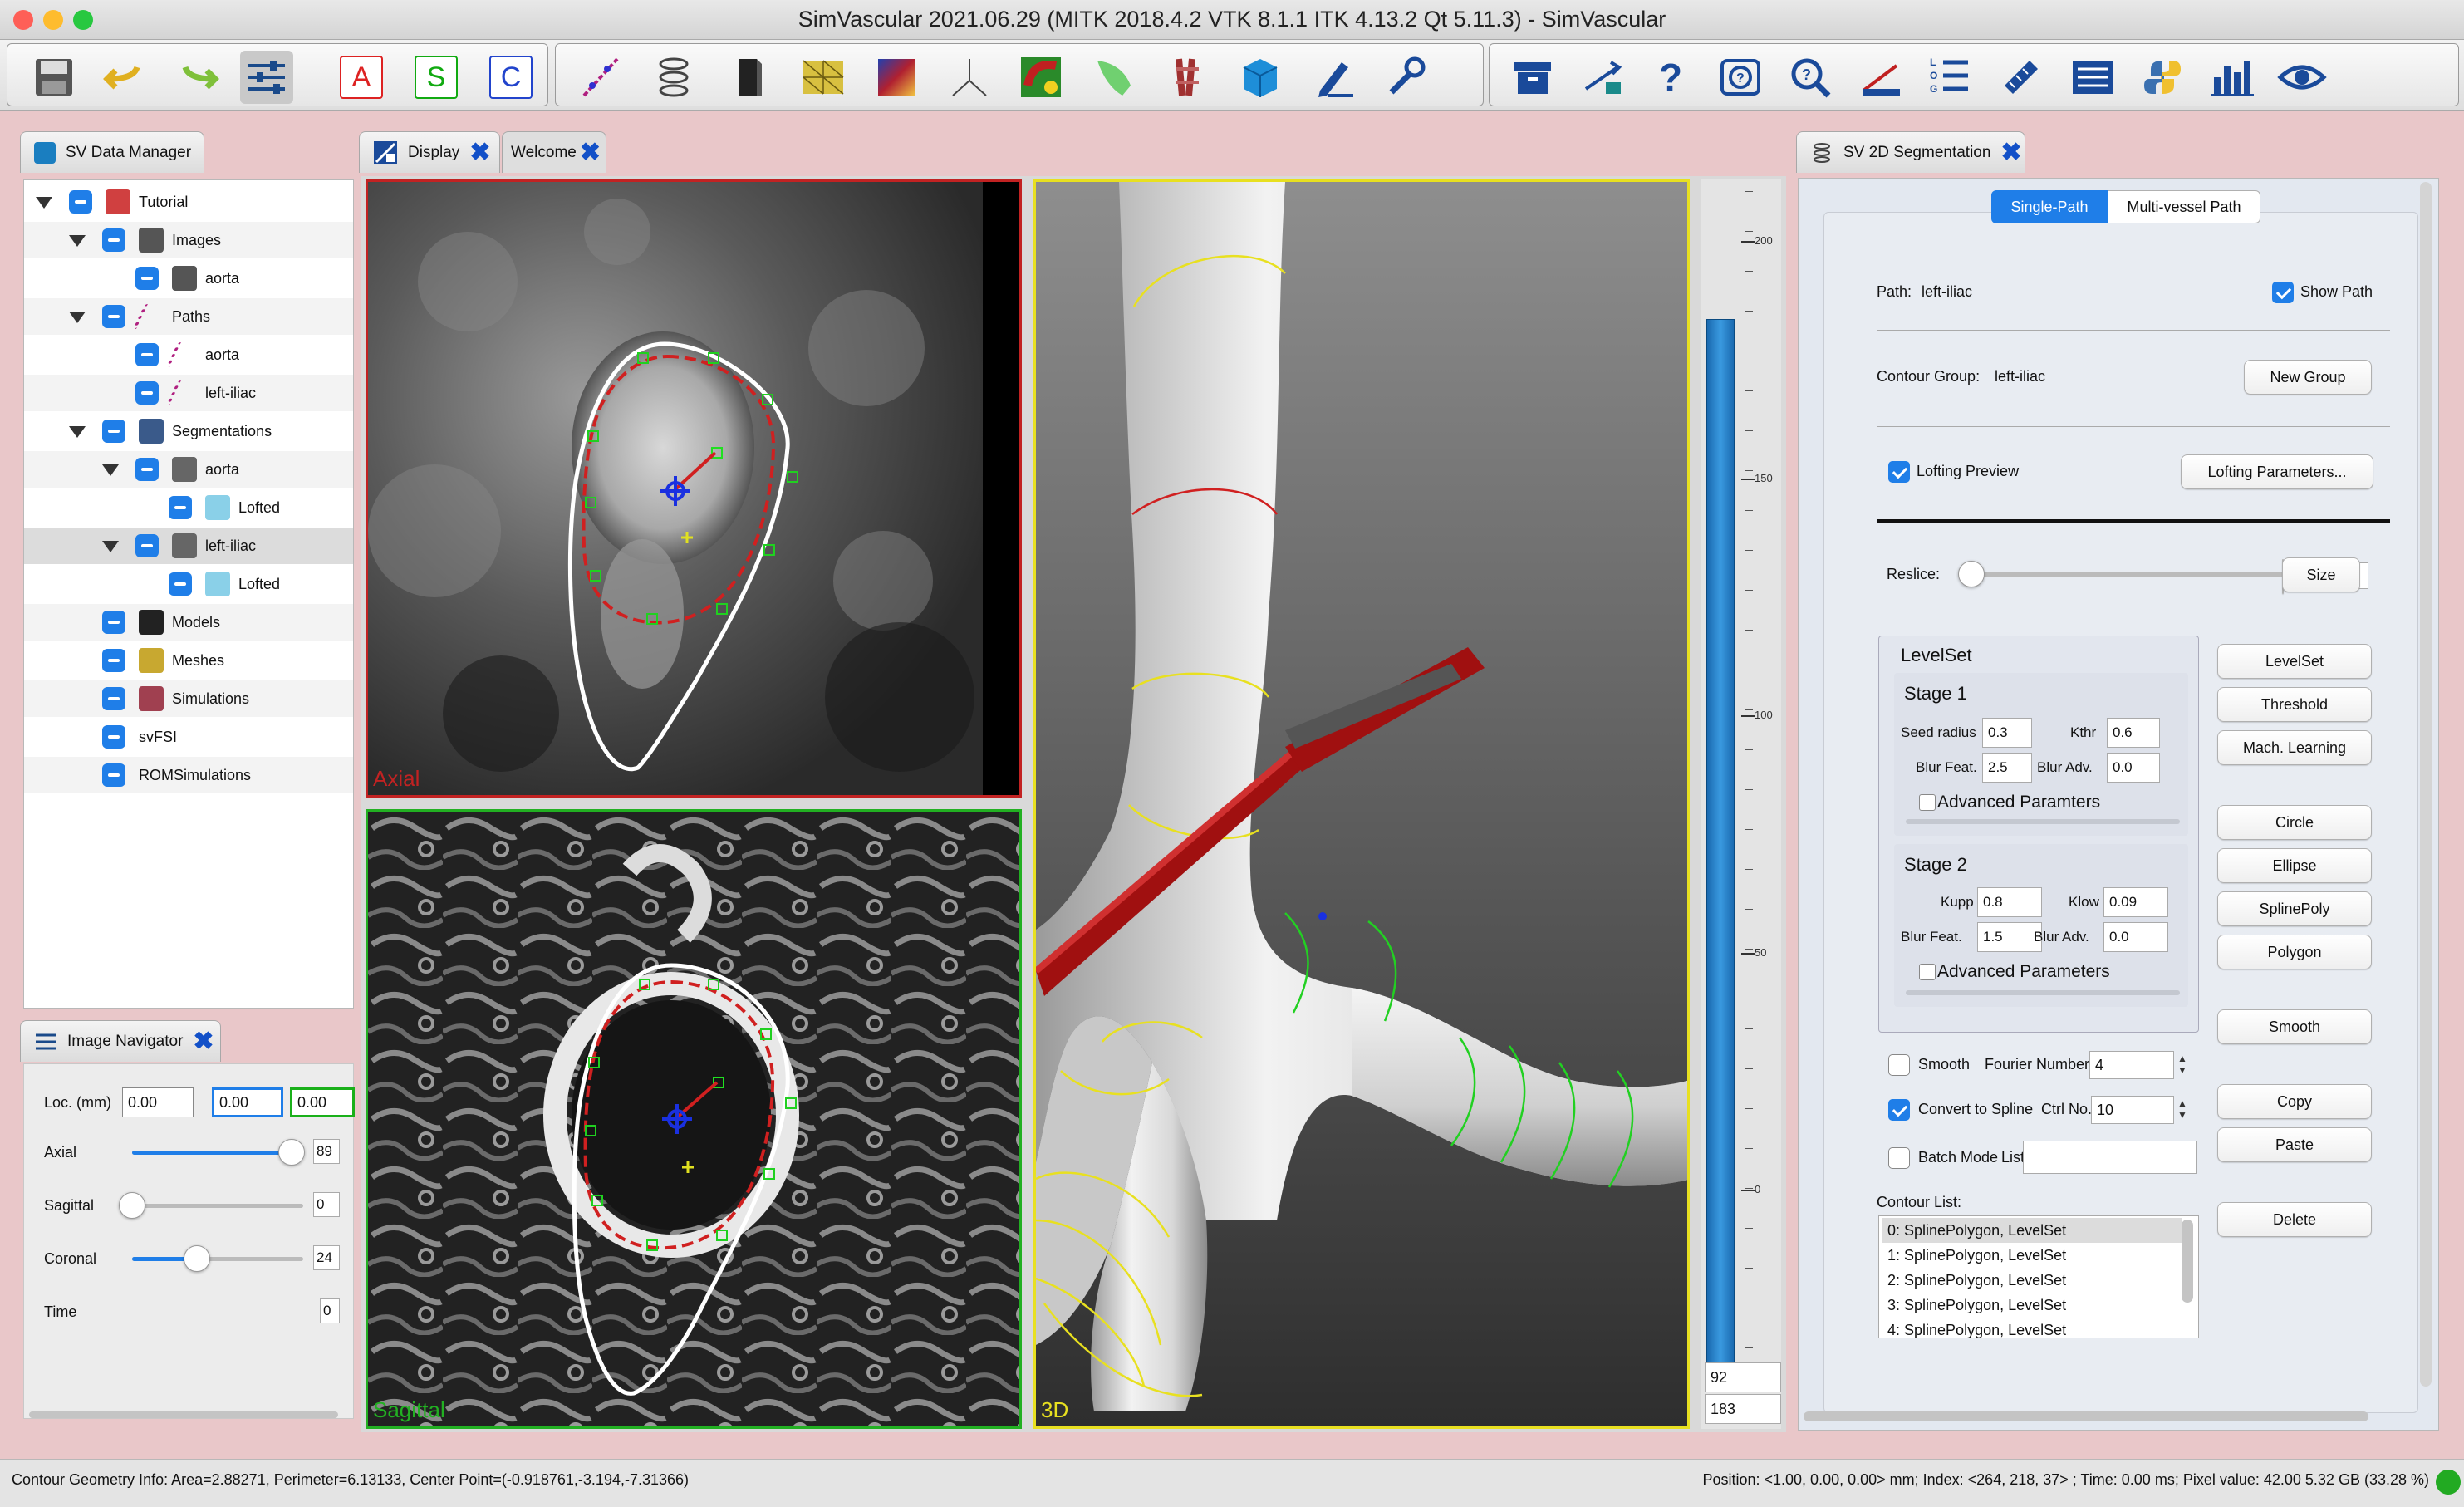 This screenshot has height=1507, width=2464. I want to click on loc-x-input: 0.00, so click(158, 1102).